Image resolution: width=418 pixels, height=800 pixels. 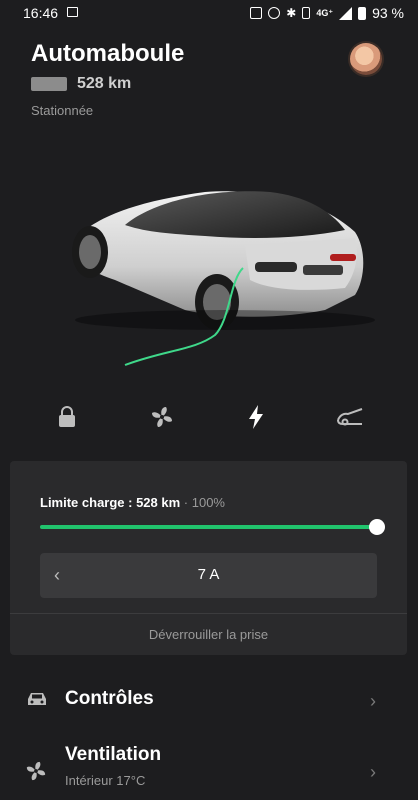 I want to click on charge-limit-percent: 100%, so click(x=208, y=502).